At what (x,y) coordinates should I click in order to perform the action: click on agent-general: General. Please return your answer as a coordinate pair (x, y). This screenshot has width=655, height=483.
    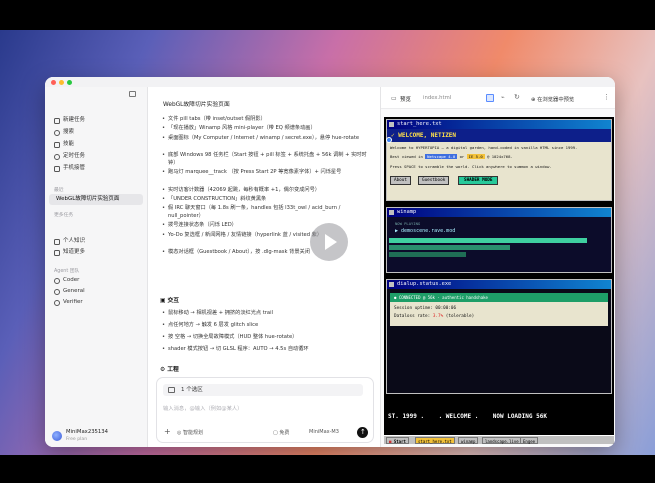
    Looking at the image, I should click on (69, 291).